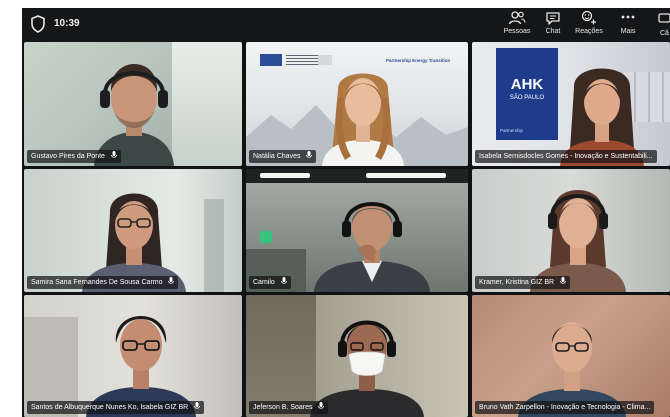 Image resolution: width=670 pixels, height=417 pixels. What do you see at coordinates (517, 282) in the screenshot?
I see `participant-name-text: Kramer, Kristina GIZ BR` at bounding box center [517, 282].